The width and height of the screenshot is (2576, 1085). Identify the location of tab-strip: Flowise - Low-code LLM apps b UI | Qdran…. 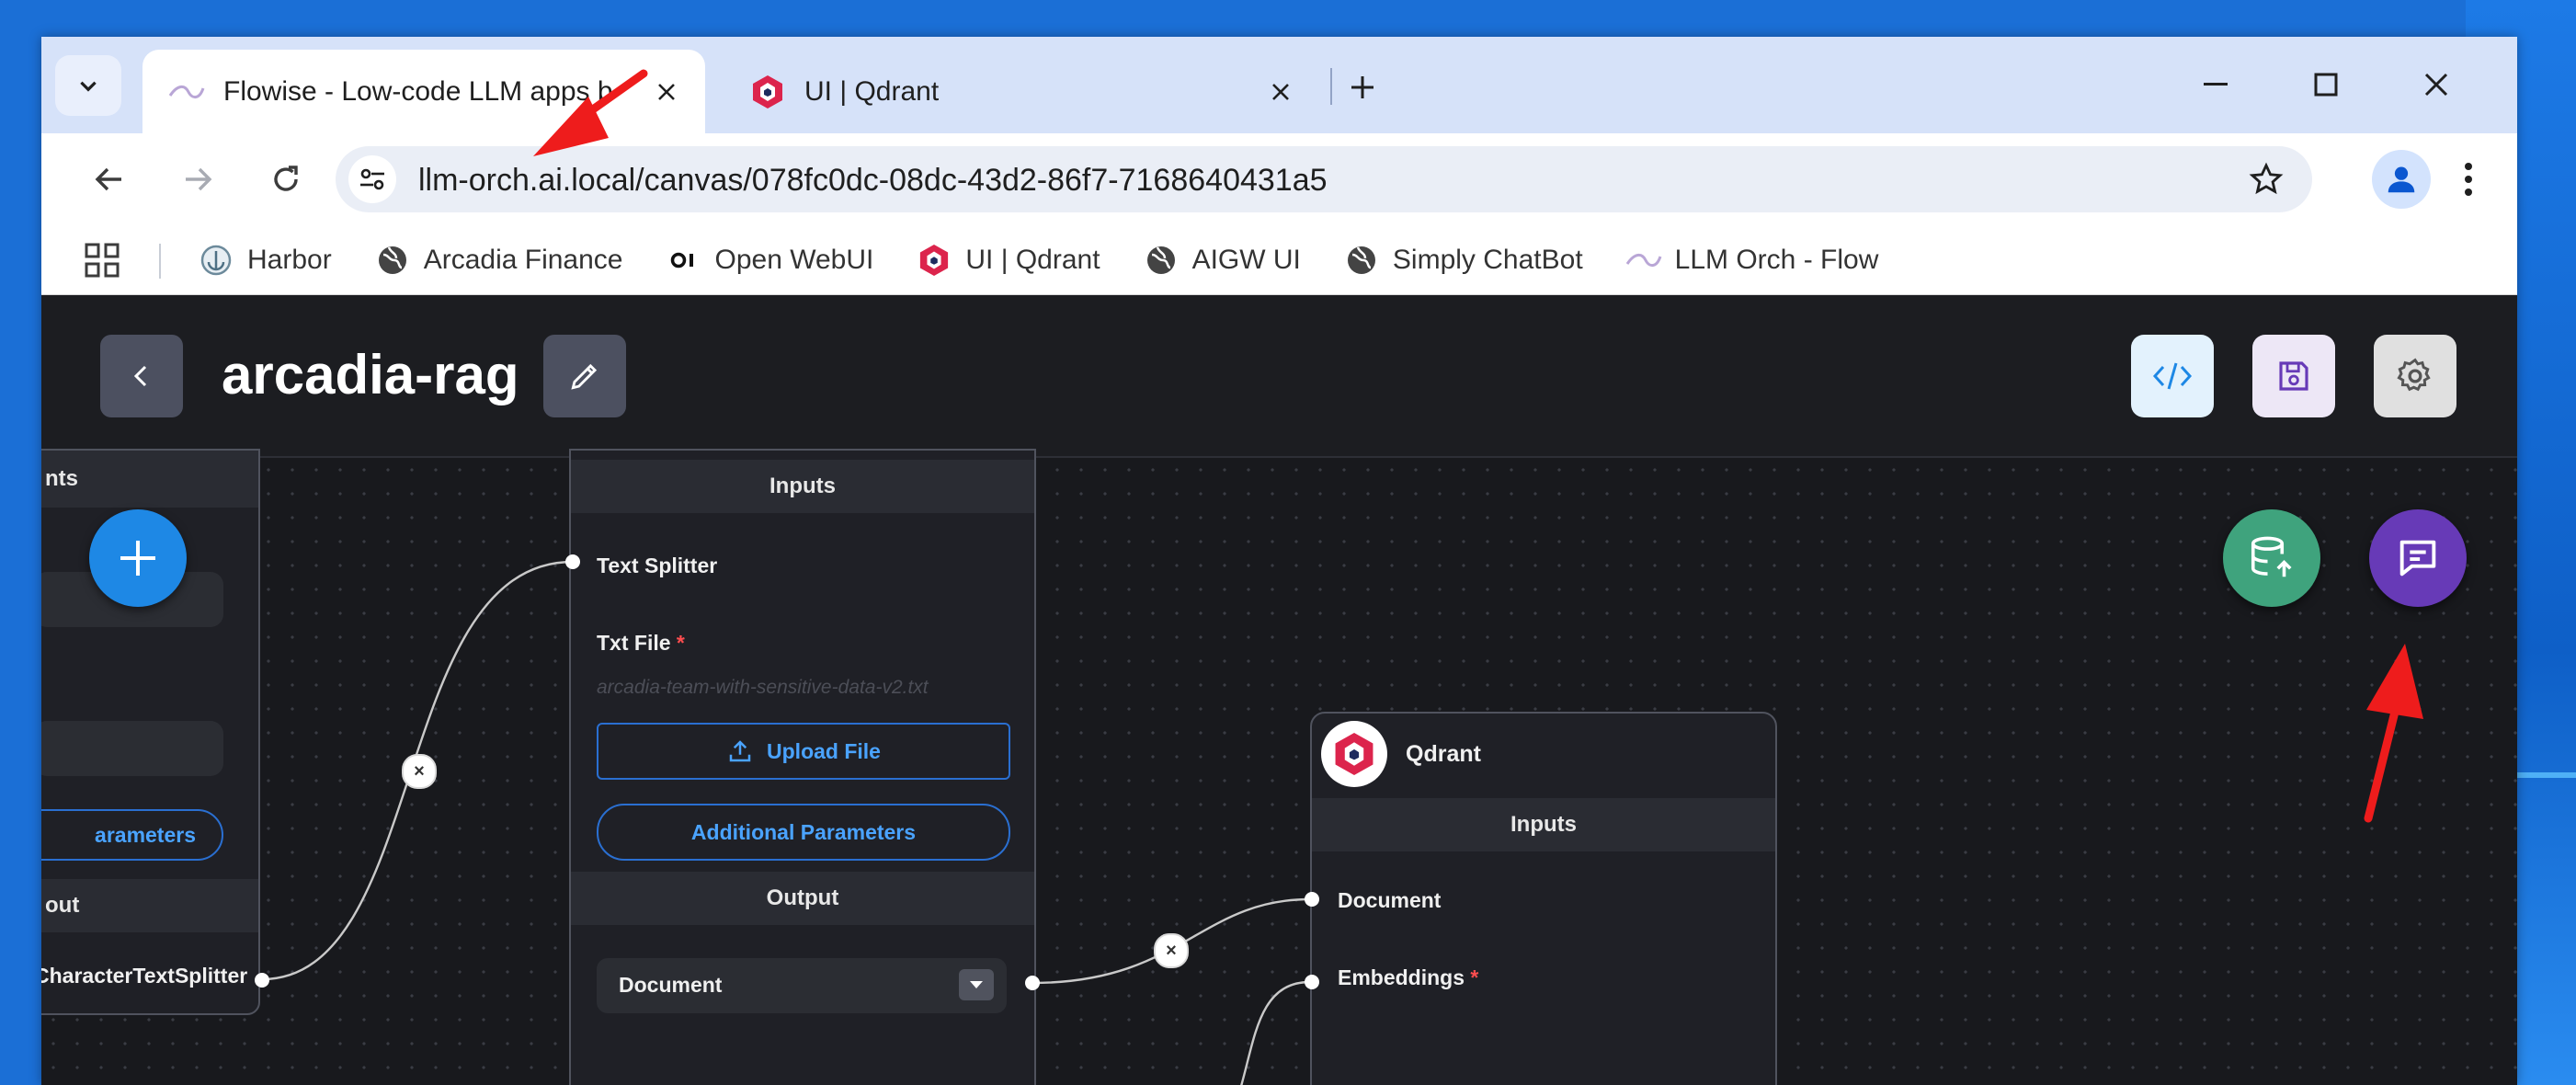
(1279, 85).